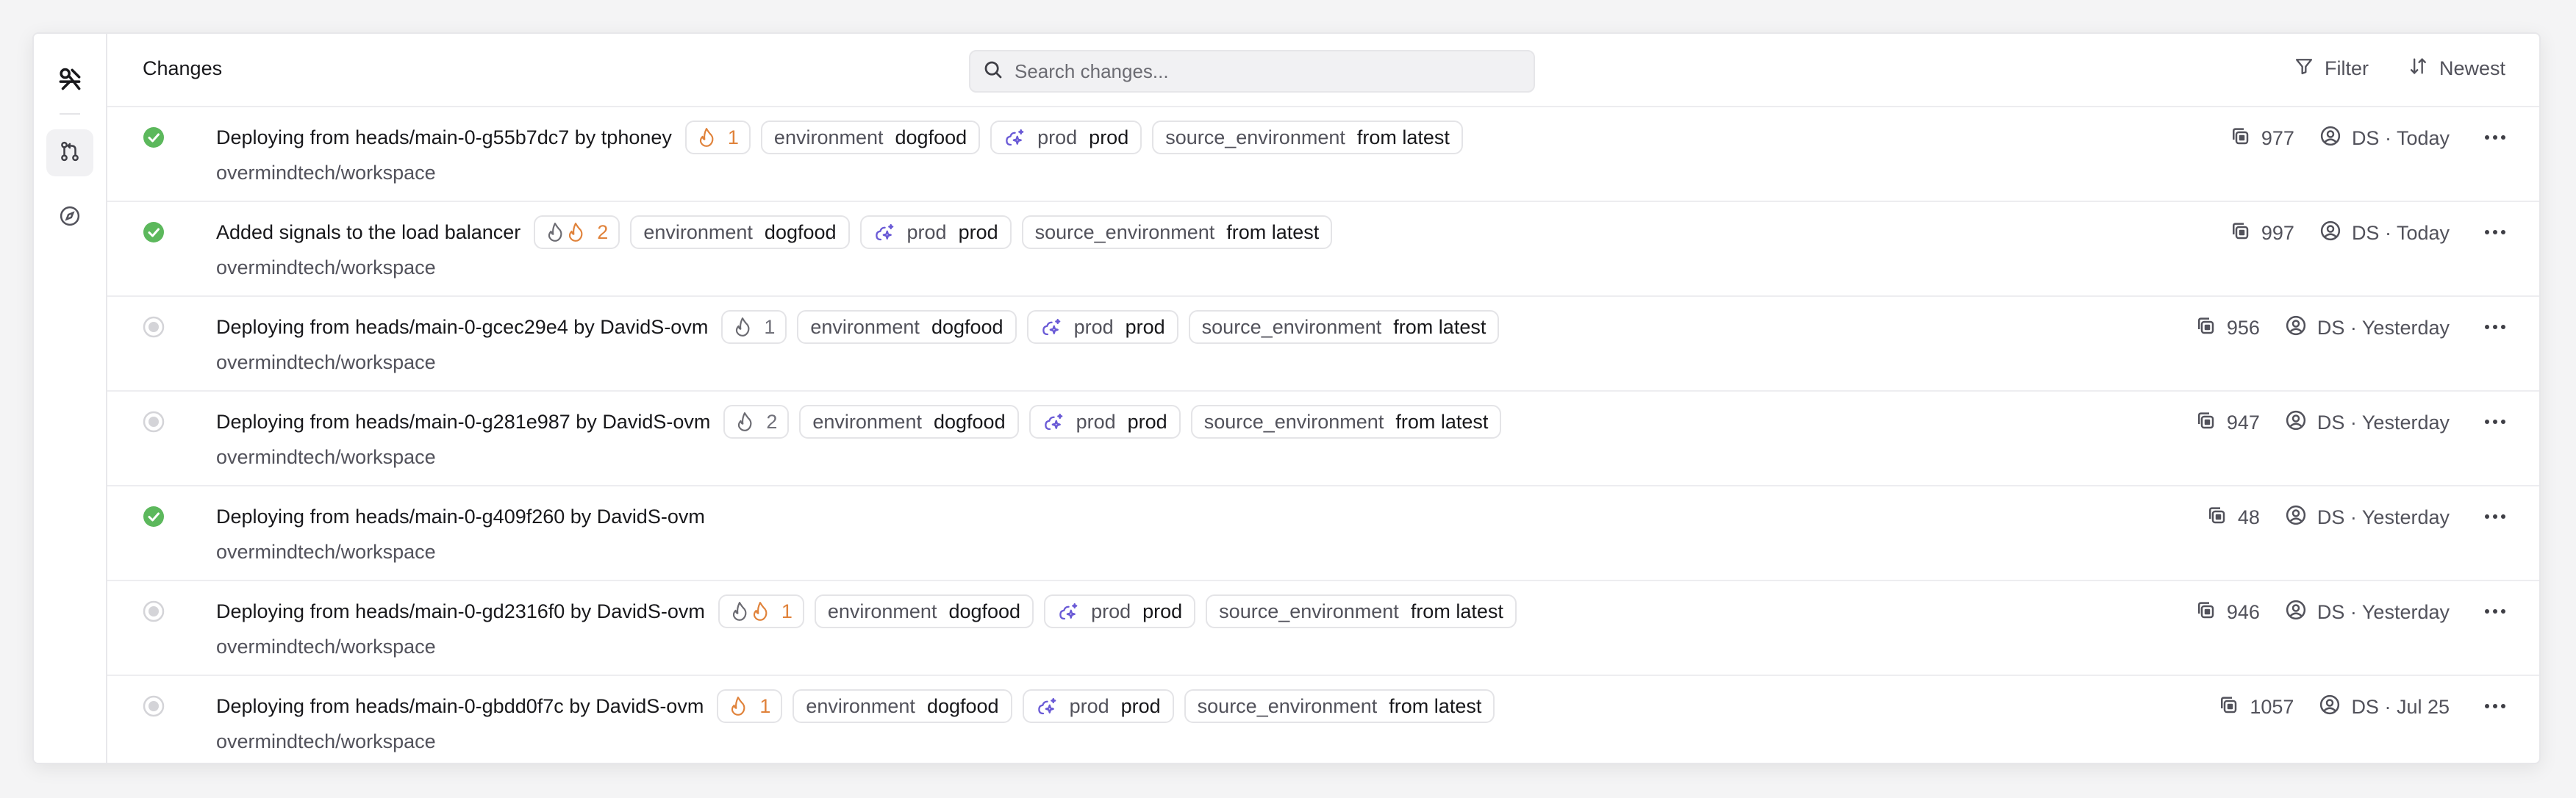 The width and height of the screenshot is (2576, 798). What do you see at coordinates (2296, 423) in the screenshot?
I see `user-circle-icon` at bounding box center [2296, 423].